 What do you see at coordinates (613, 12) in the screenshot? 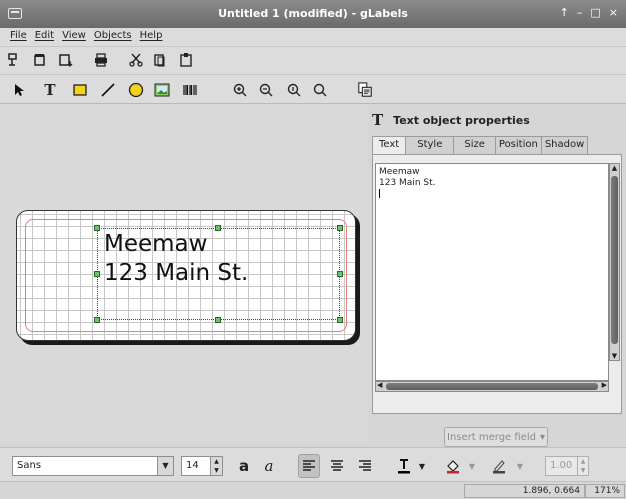
I see `close-button: ×` at bounding box center [613, 12].